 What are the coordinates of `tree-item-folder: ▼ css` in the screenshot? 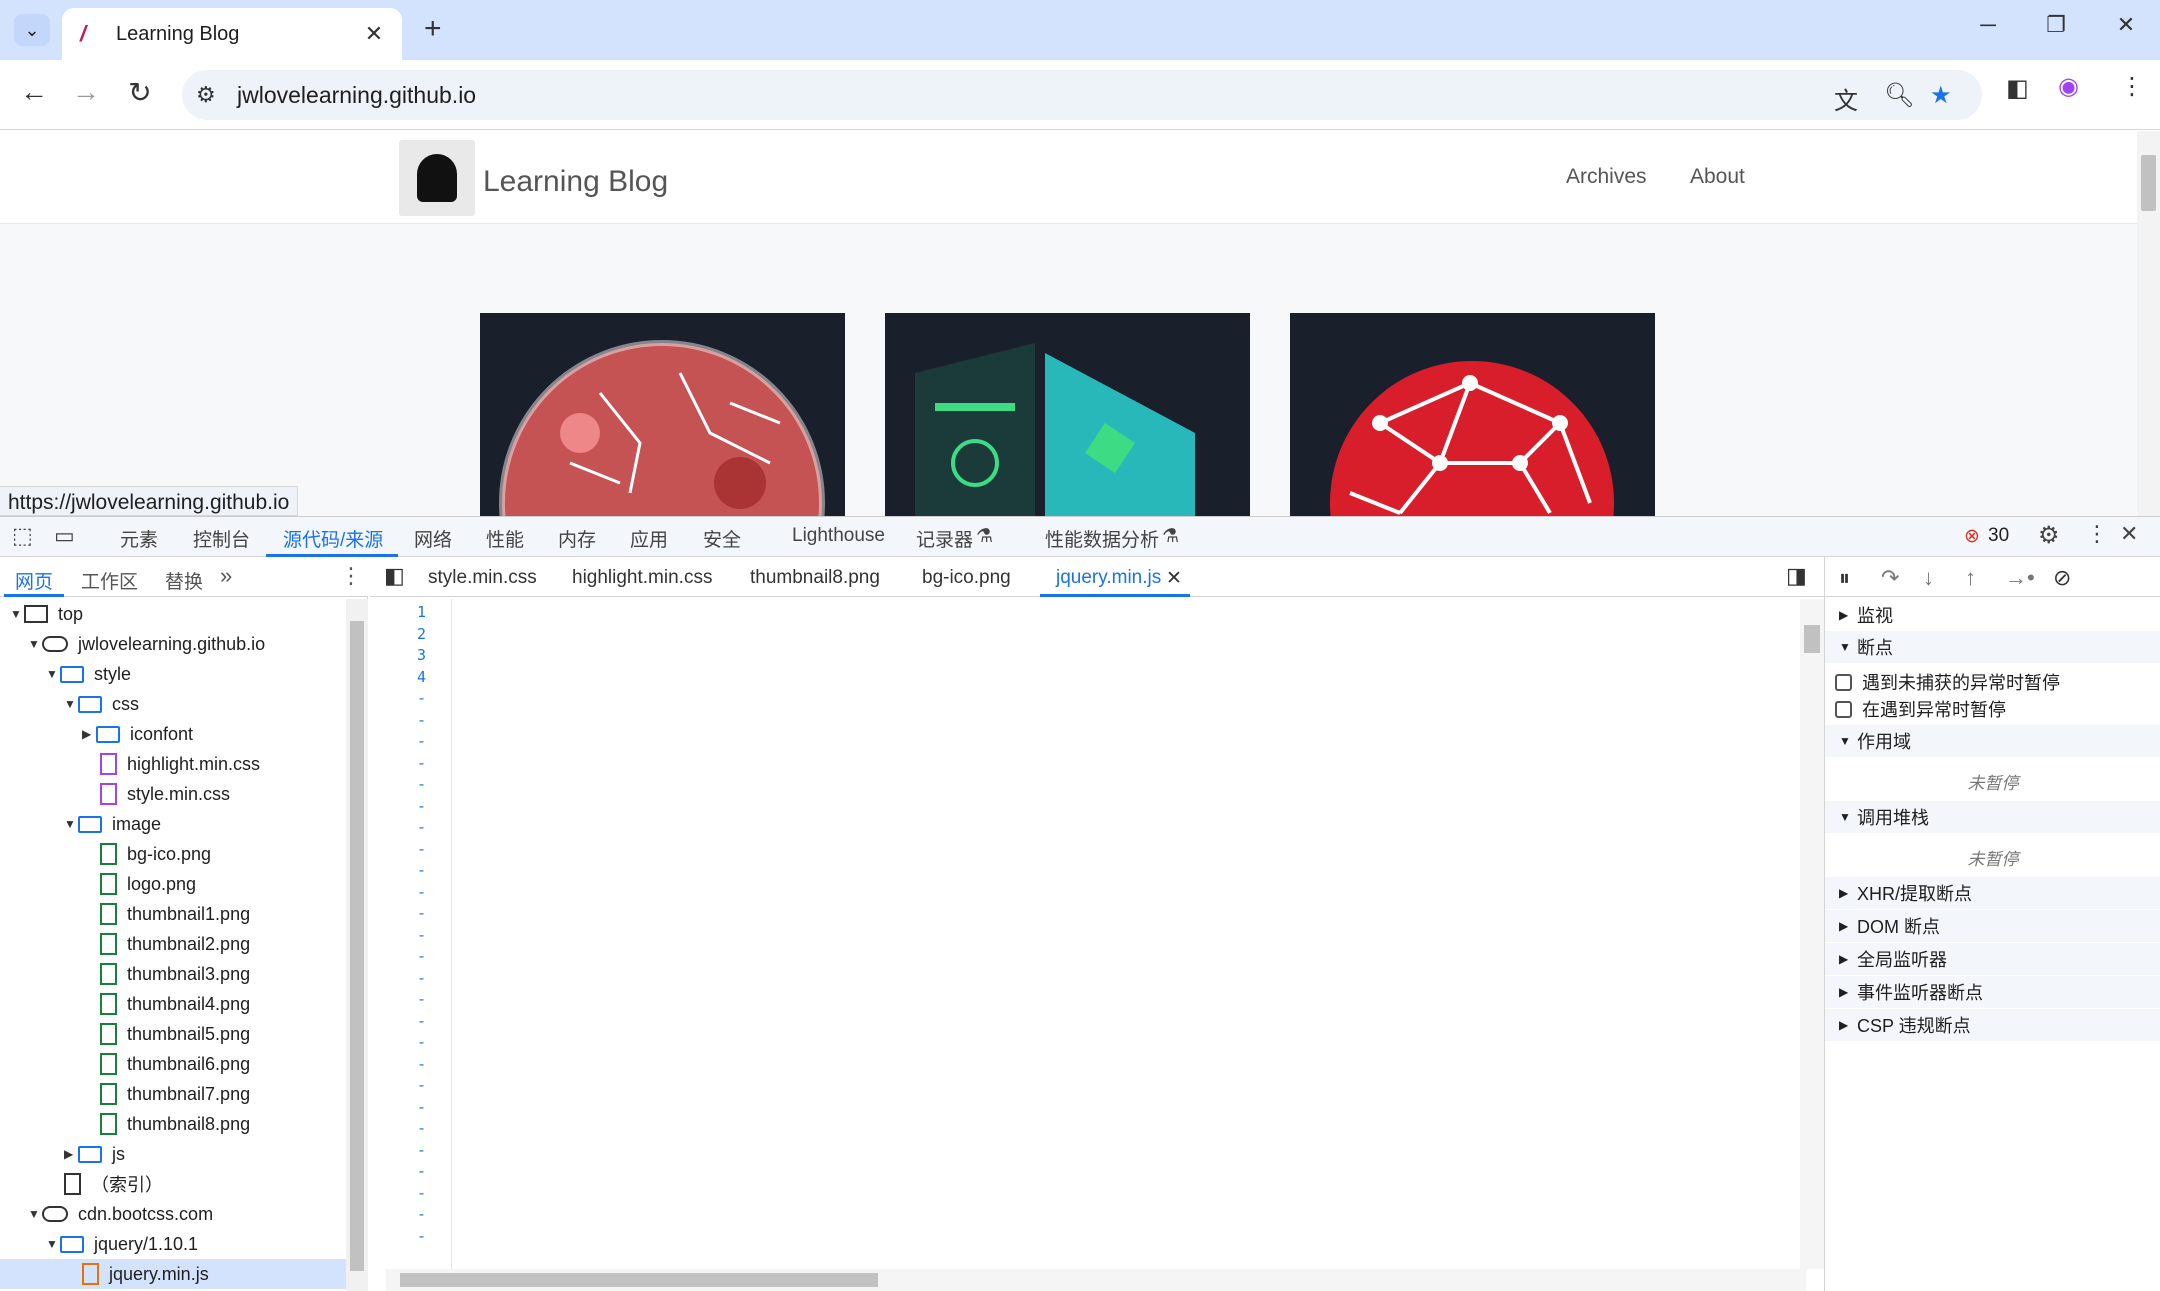 It's located at (101, 704).